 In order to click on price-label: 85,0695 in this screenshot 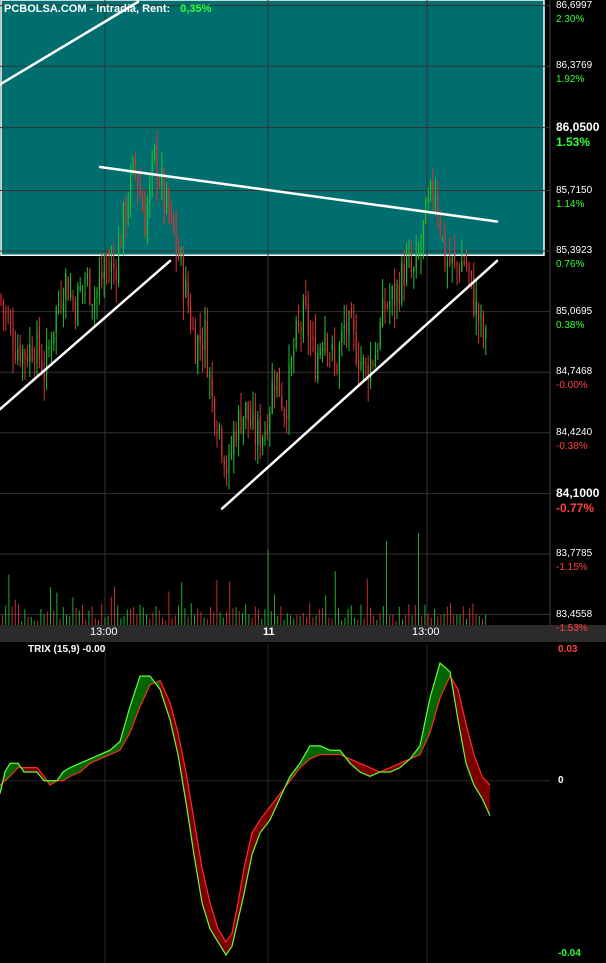, I will do `click(574, 311)`.